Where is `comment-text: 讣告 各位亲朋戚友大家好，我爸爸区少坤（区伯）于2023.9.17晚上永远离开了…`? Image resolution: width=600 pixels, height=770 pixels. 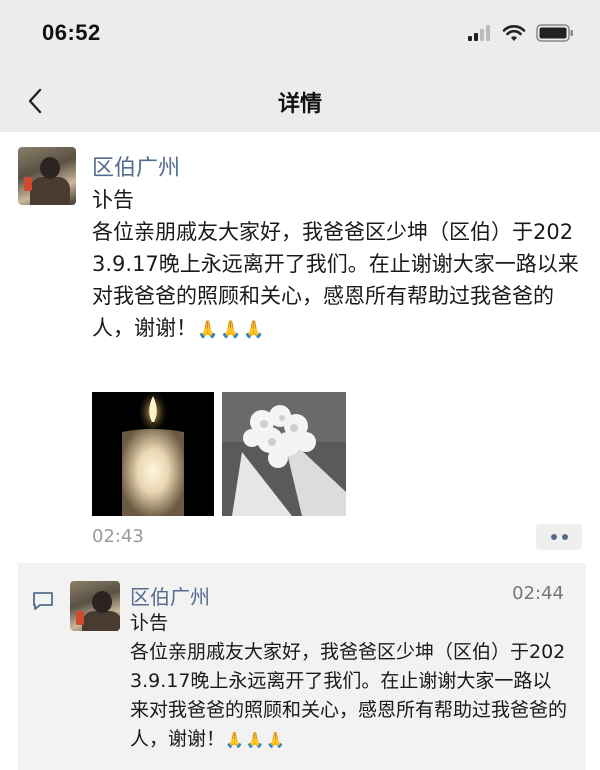 comment-text: 讣告 各位亲朋戚友大家好，我爸爸区少坤（区伯）于2023.9.17晚上永远离开了… is located at coordinates (350, 682).